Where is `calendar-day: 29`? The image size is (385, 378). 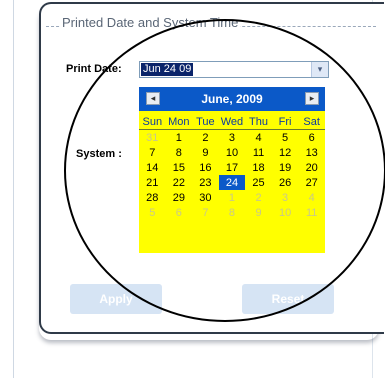 calendar-day: 29 is located at coordinates (179, 197).